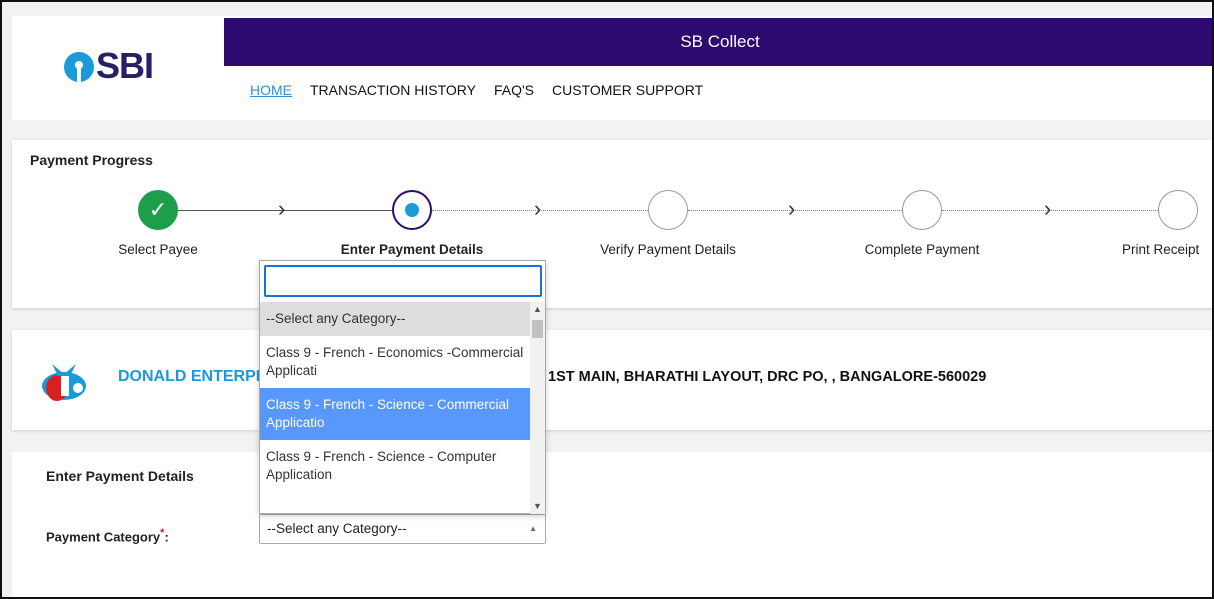  What do you see at coordinates (668, 210) in the screenshot?
I see `step-3-indicator` at bounding box center [668, 210].